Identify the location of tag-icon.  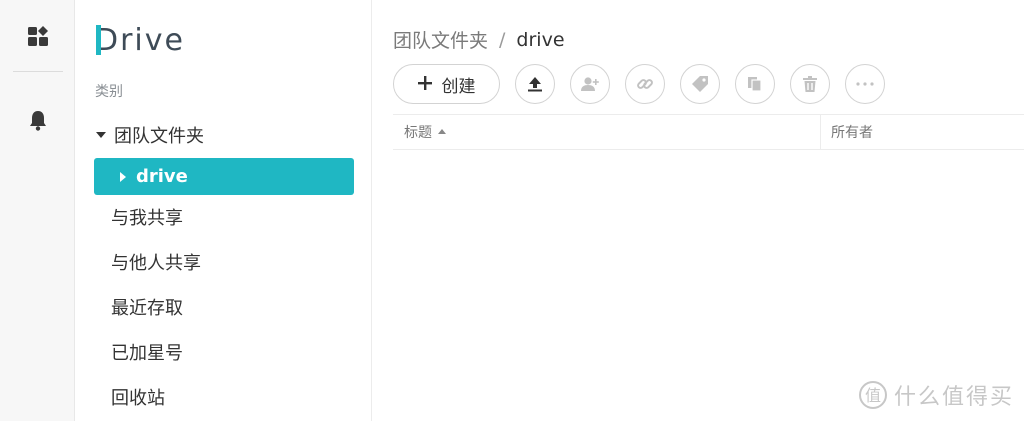
(700, 84).